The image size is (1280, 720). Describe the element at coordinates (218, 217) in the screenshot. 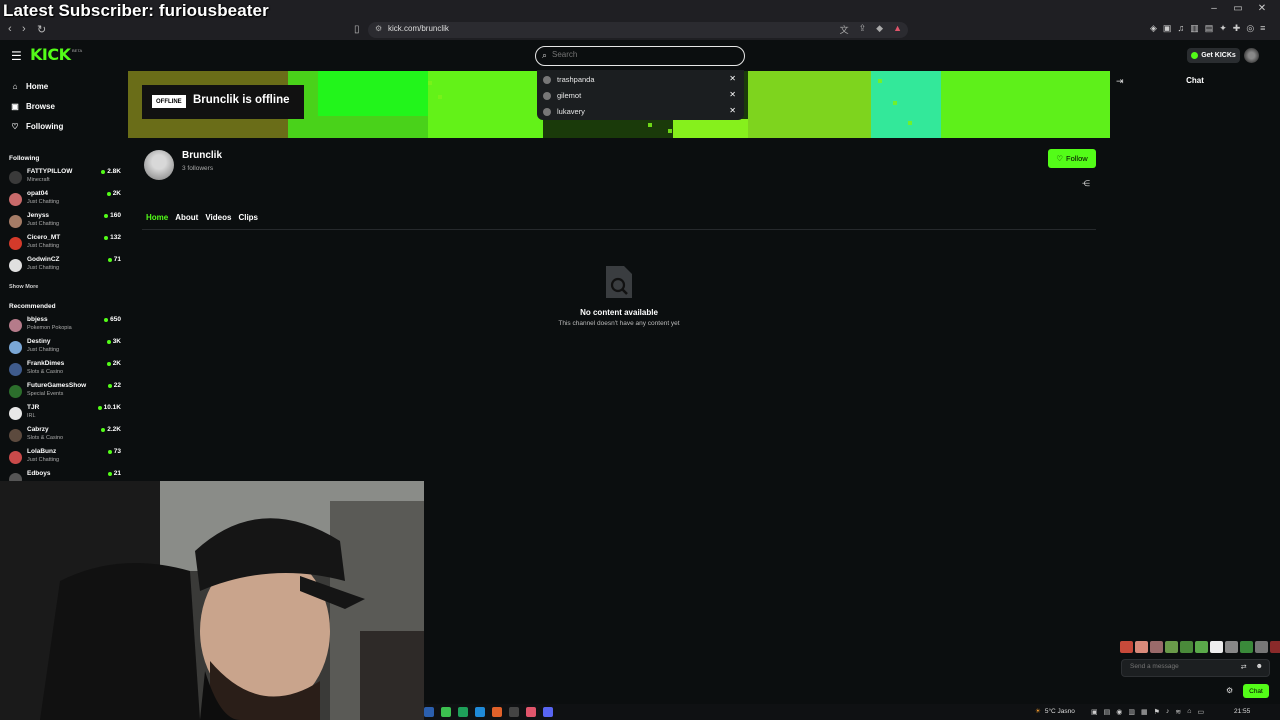

I see `tab-videos: Videos` at that location.